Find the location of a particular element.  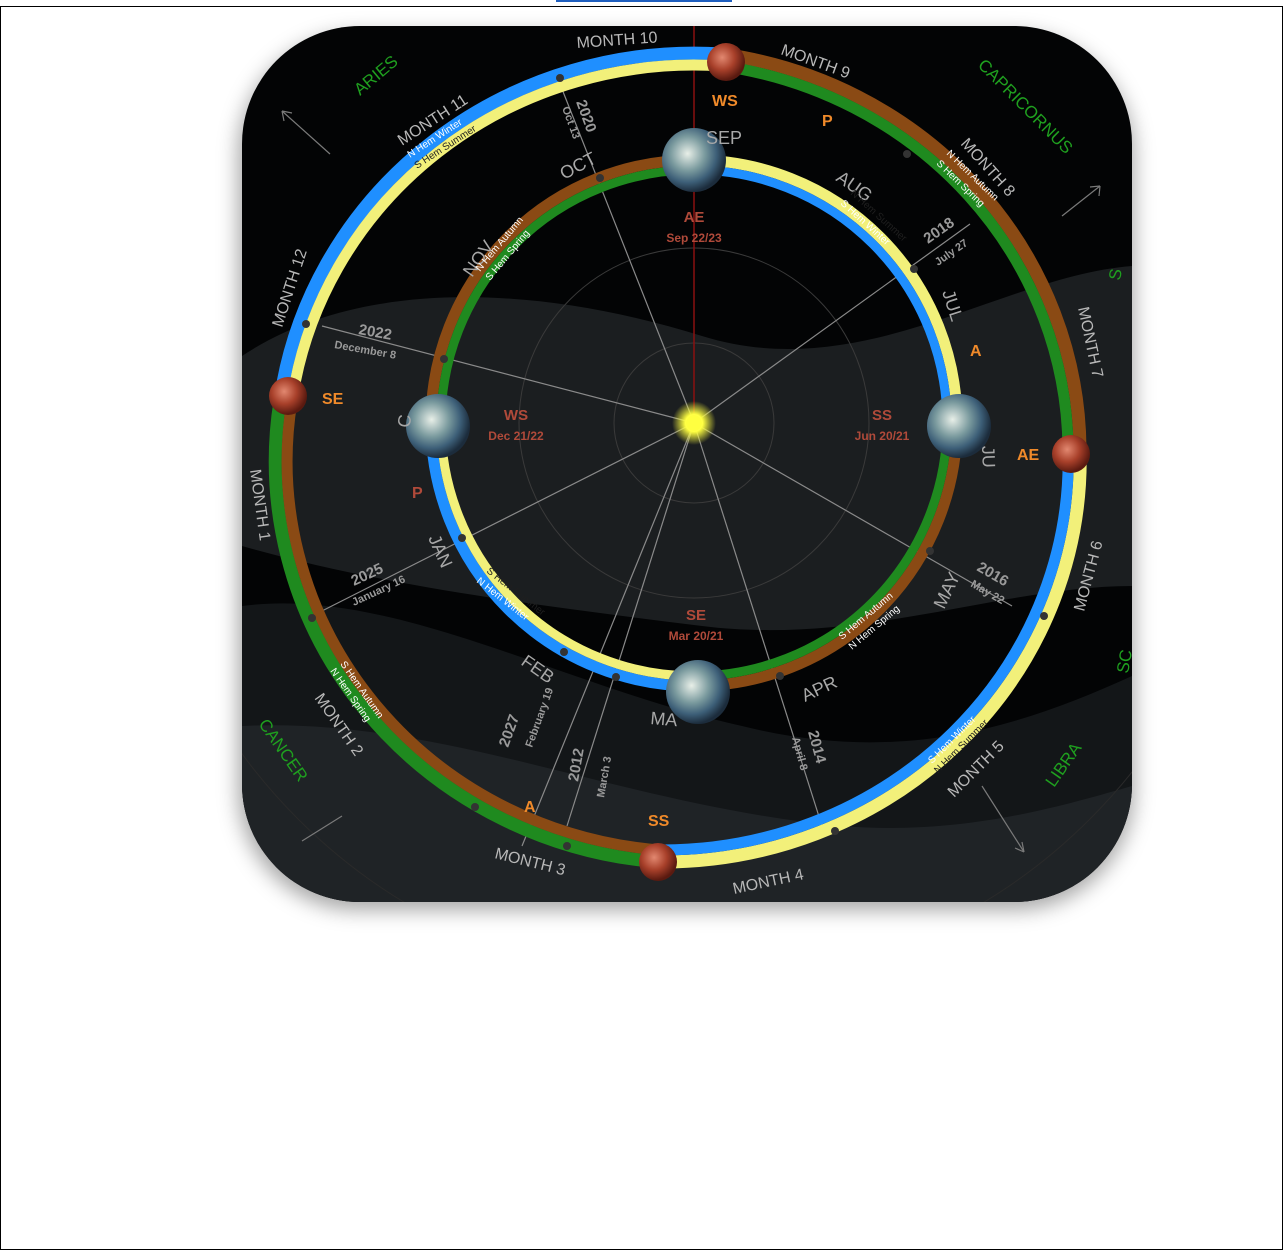

mars-season-p: P is located at coordinates (827, 121).